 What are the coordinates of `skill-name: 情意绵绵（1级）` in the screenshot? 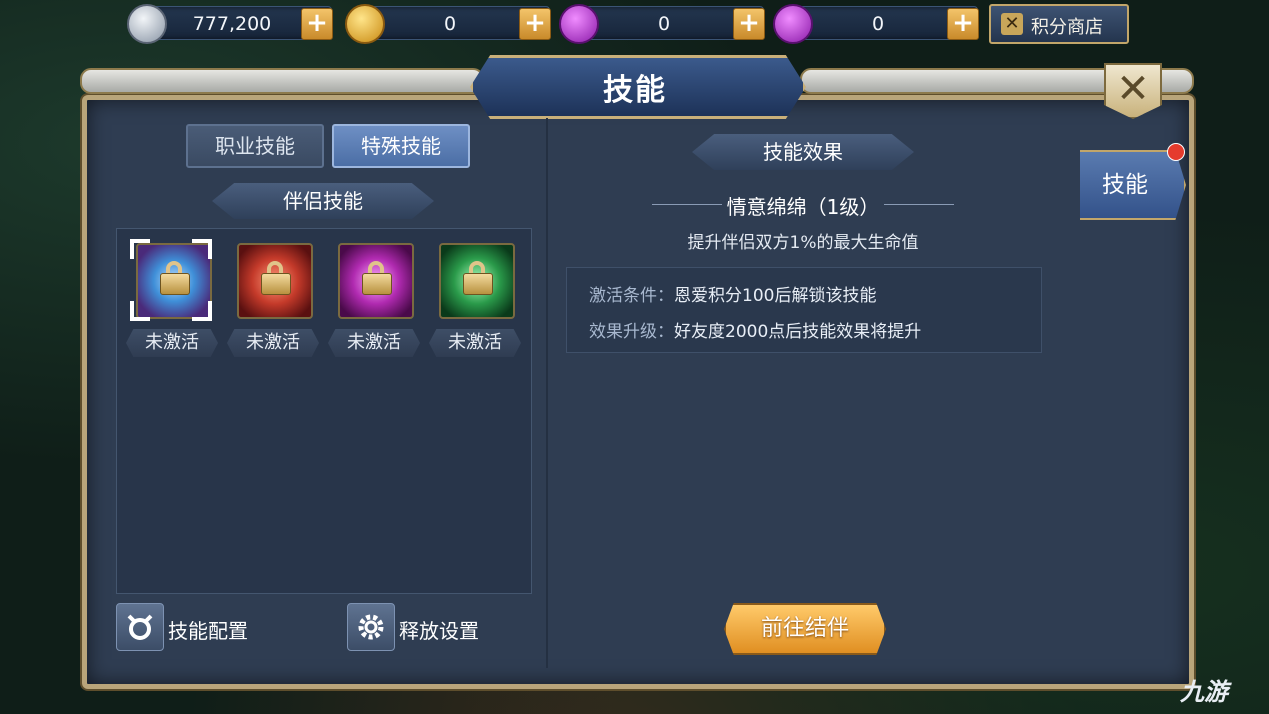 It's located at (803, 205).